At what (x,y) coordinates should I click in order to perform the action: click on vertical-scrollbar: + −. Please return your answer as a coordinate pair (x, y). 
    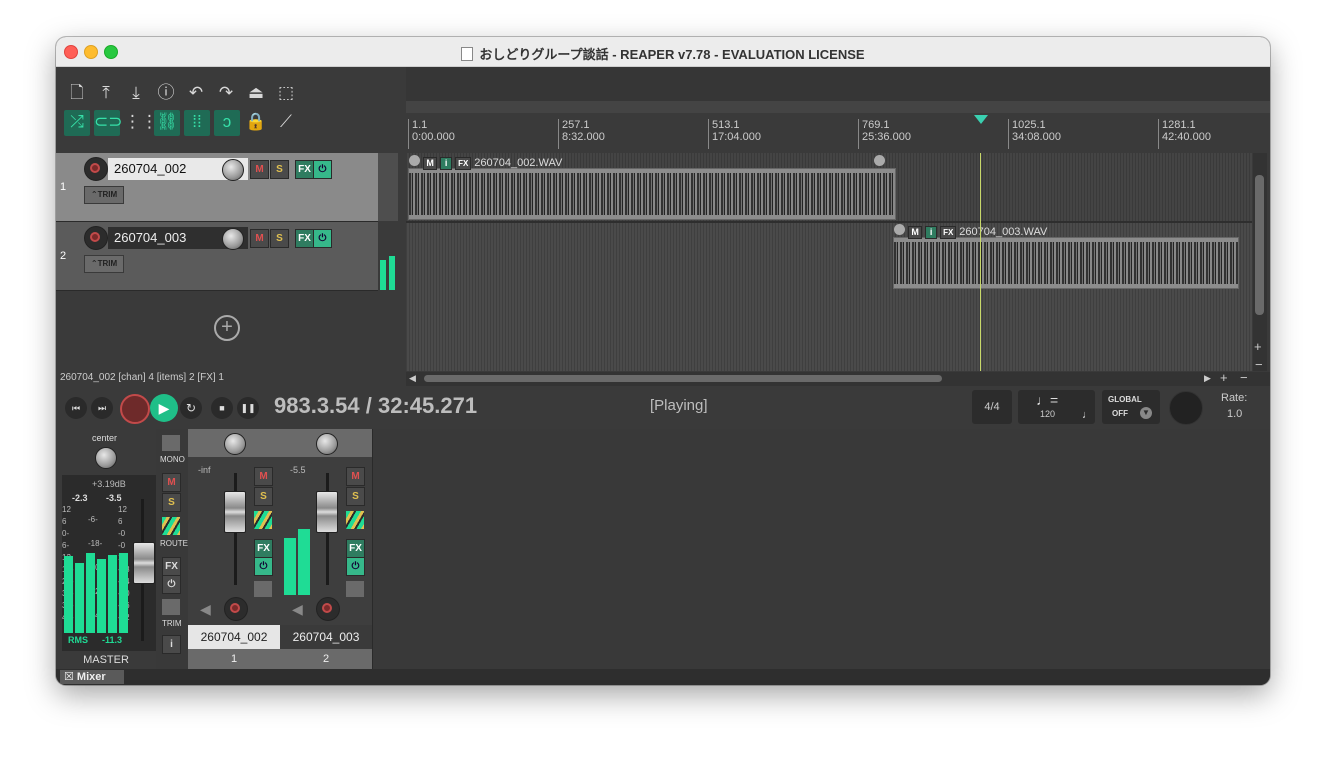
    Looking at the image, I should click on (1260, 262).